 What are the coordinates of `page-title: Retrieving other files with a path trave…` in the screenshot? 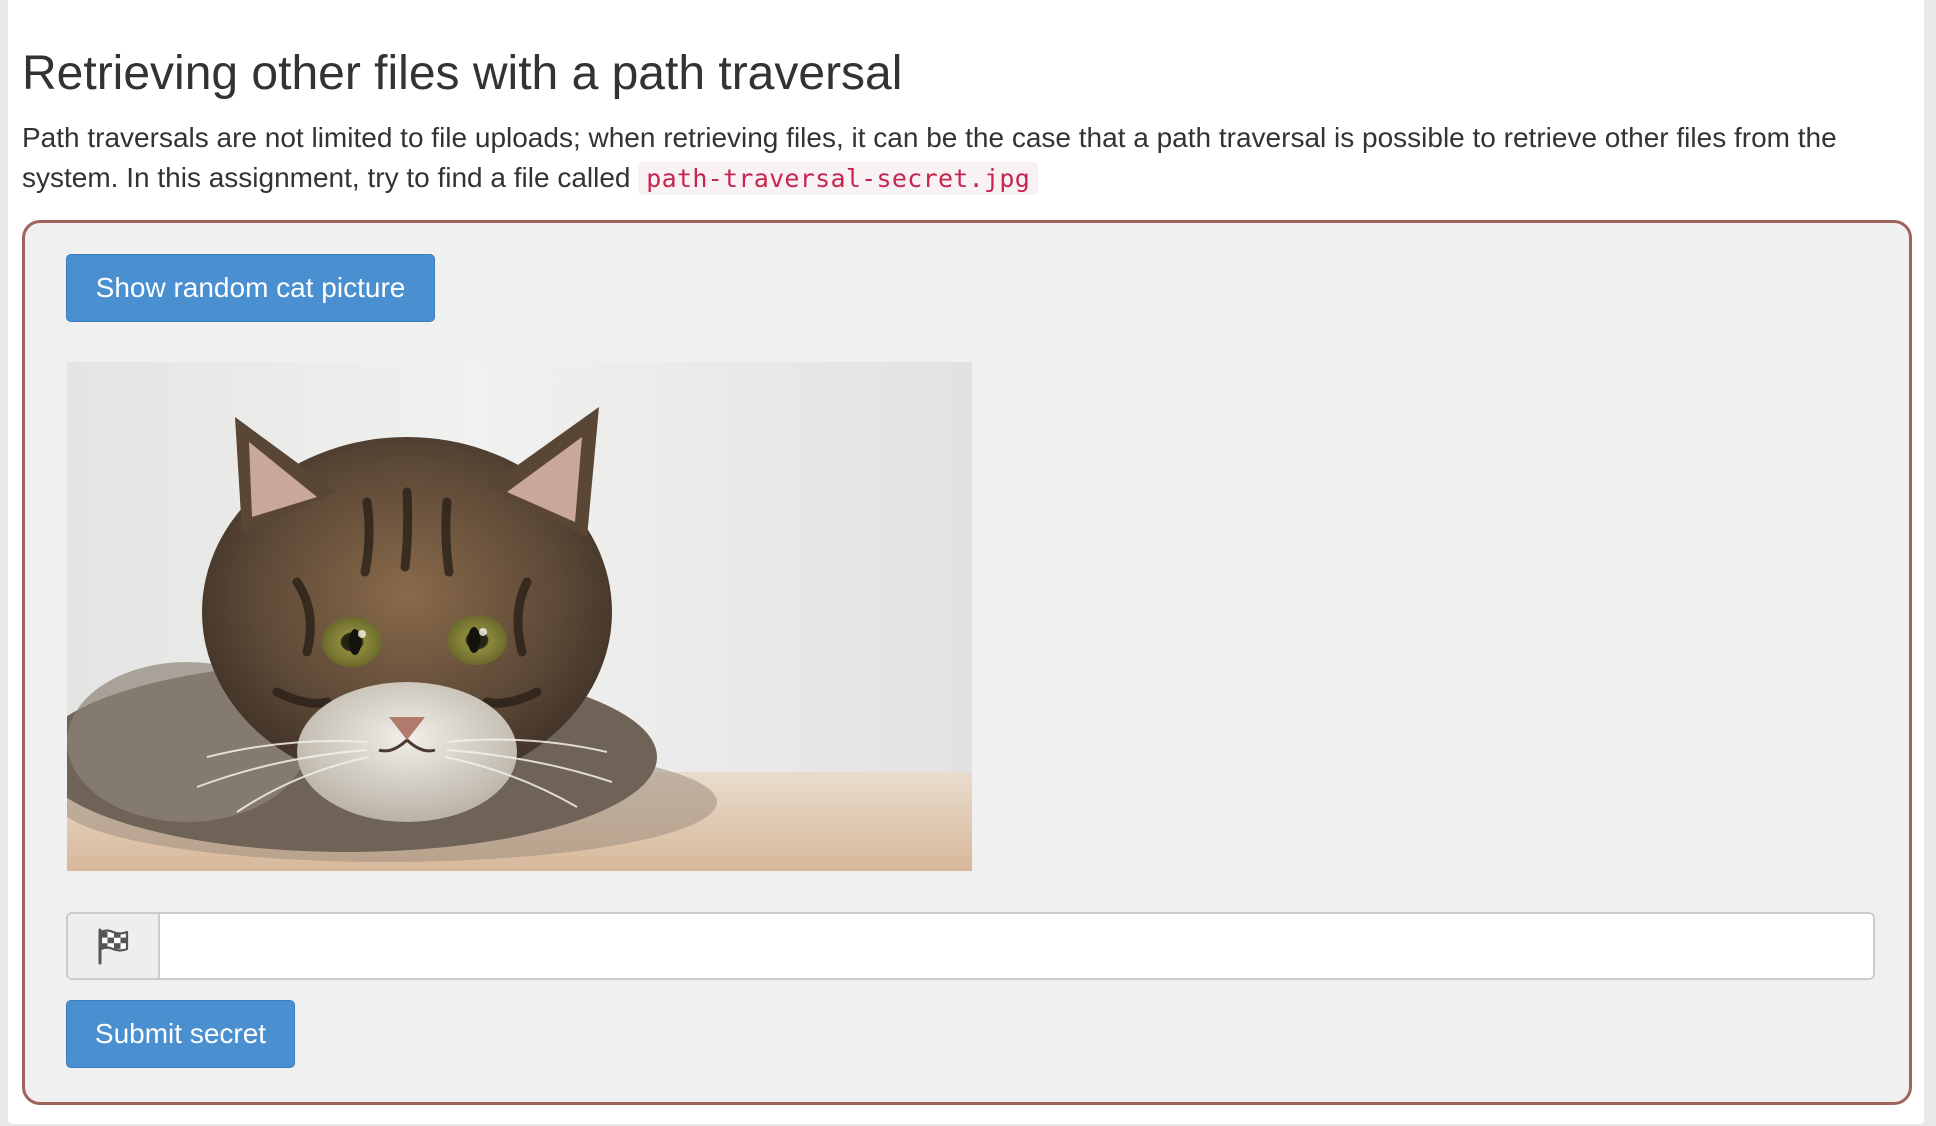 It's located at (462, 73).